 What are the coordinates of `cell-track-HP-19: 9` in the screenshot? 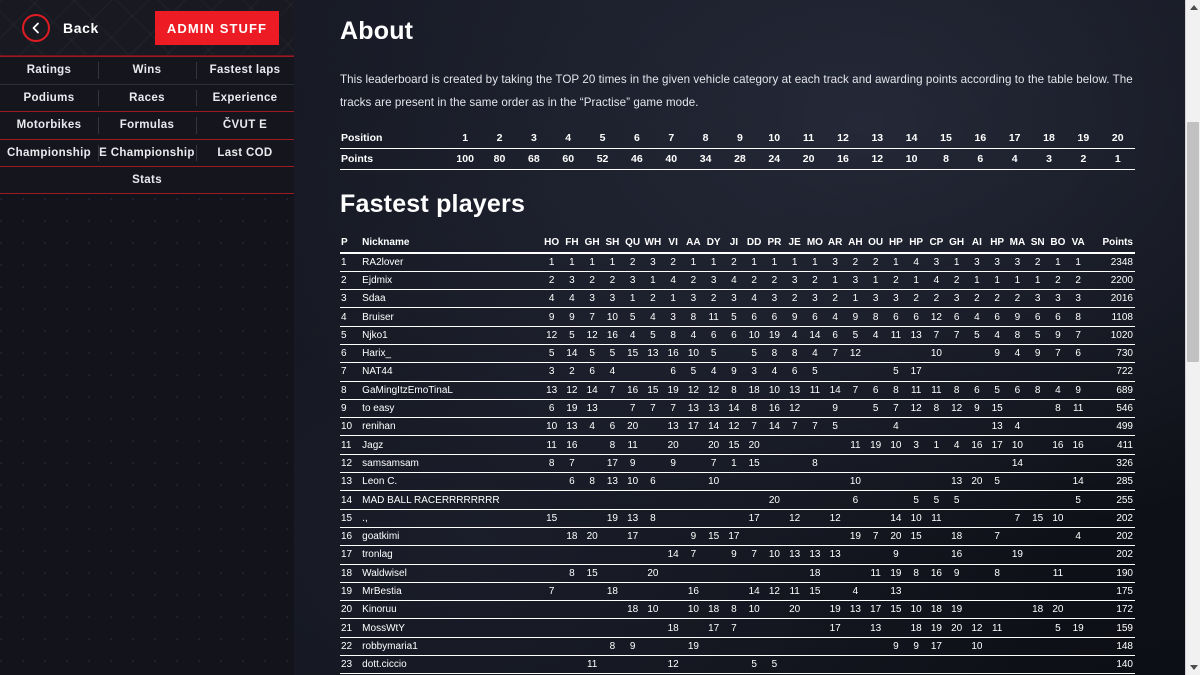 It's located at (896, 647).